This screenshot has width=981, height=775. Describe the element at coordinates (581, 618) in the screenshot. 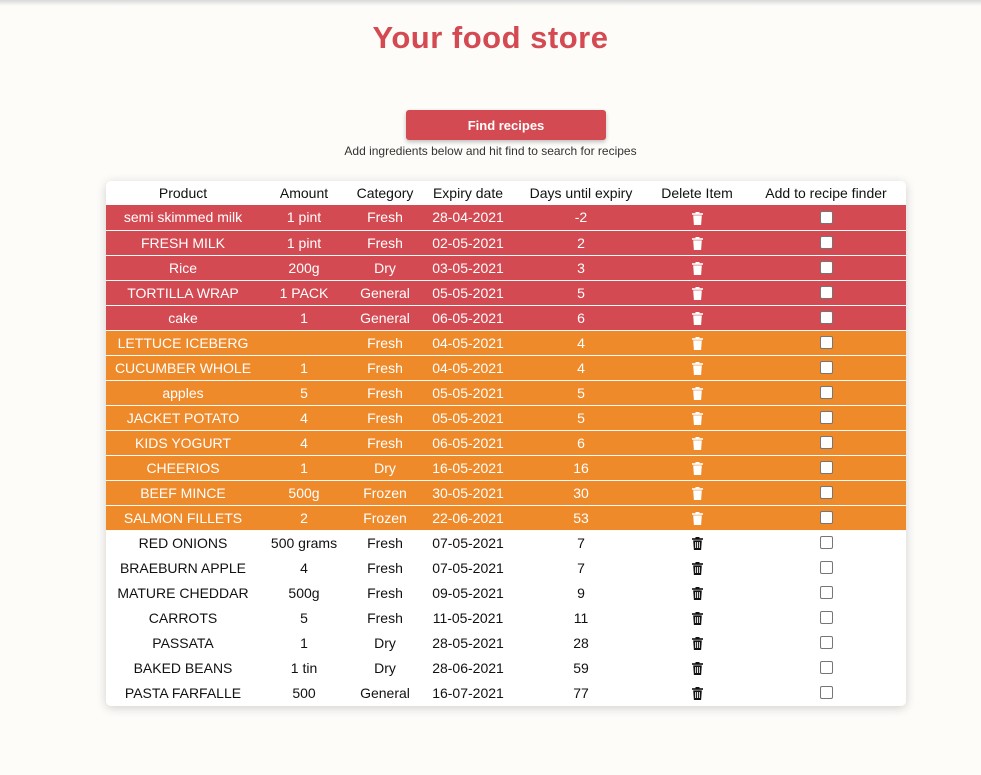

I see `cell-days-until-expiry: 11` at that location.